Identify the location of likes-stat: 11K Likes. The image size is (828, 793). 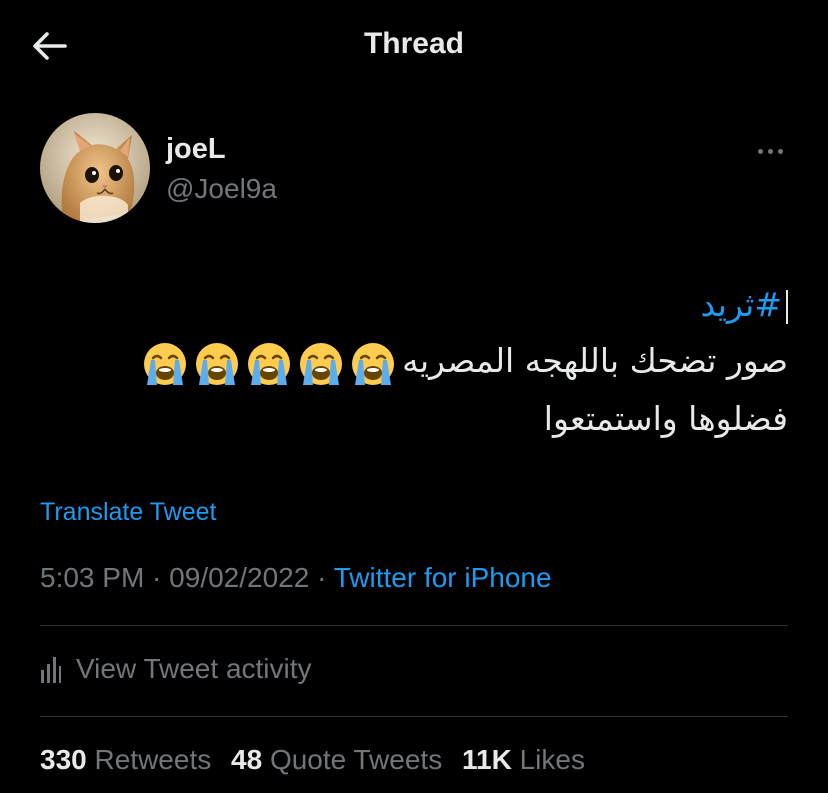
(523, 759).